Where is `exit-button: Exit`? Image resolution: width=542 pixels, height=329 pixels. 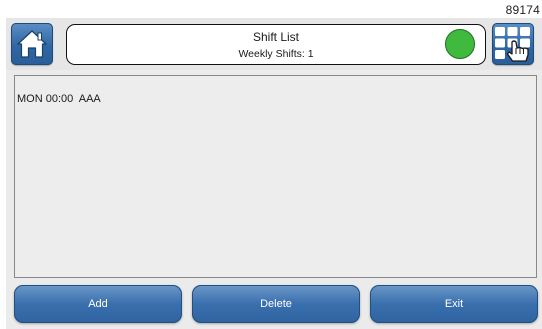 exit-button: Exit is located at coordinates (454, 304).